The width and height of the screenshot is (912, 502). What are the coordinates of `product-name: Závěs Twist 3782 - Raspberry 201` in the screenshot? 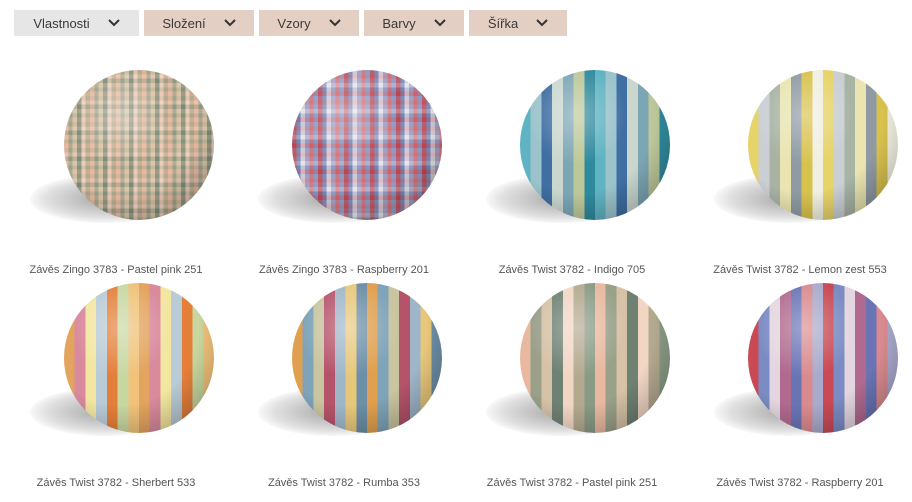 It's located at (799, 483).